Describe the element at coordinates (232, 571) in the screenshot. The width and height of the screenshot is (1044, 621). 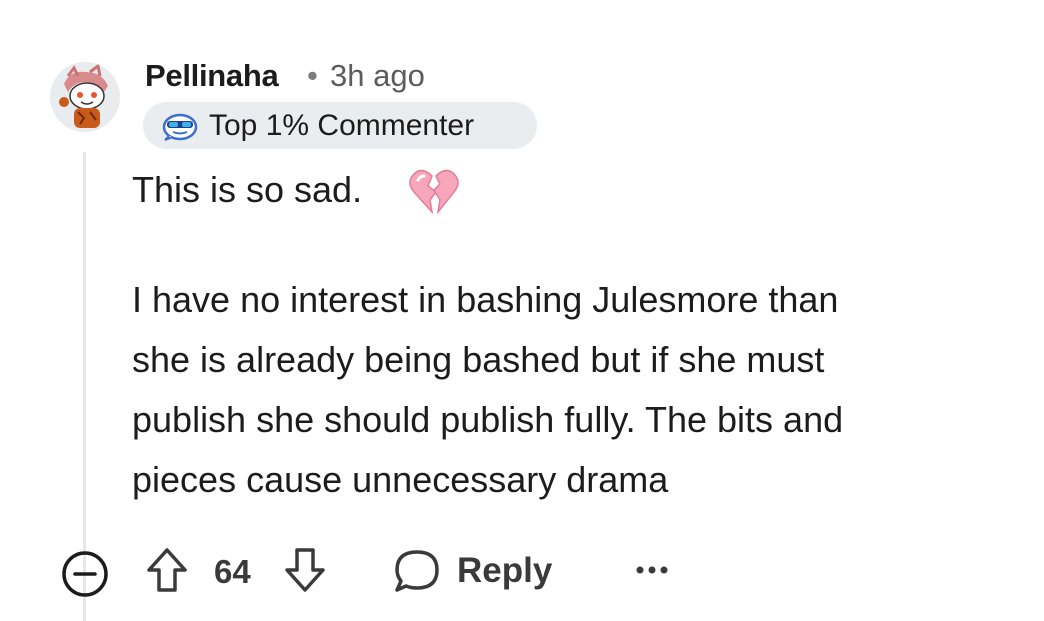
I see `vote-count: 64` at that location.